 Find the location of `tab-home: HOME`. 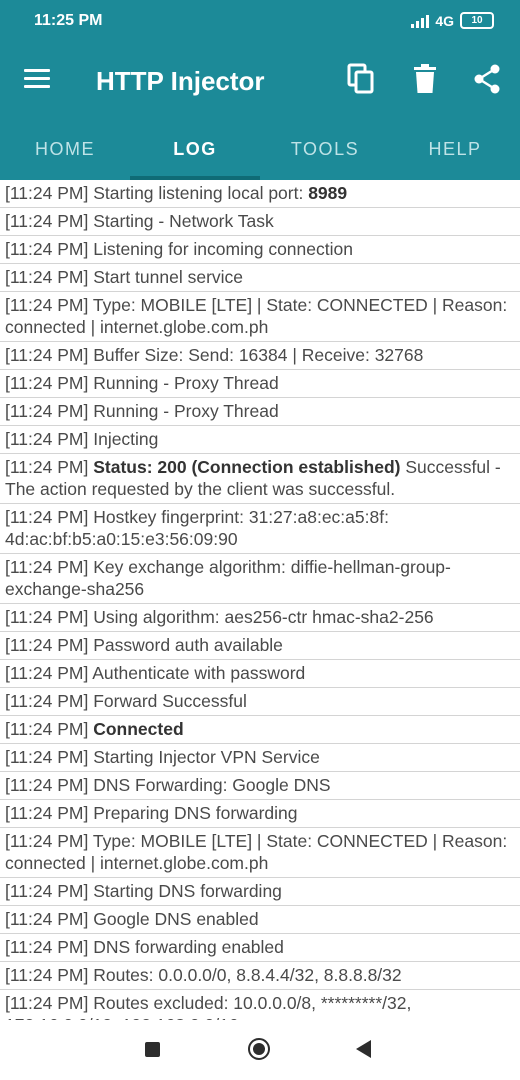

tab-home: HOME is located at coordinates (65, 149).